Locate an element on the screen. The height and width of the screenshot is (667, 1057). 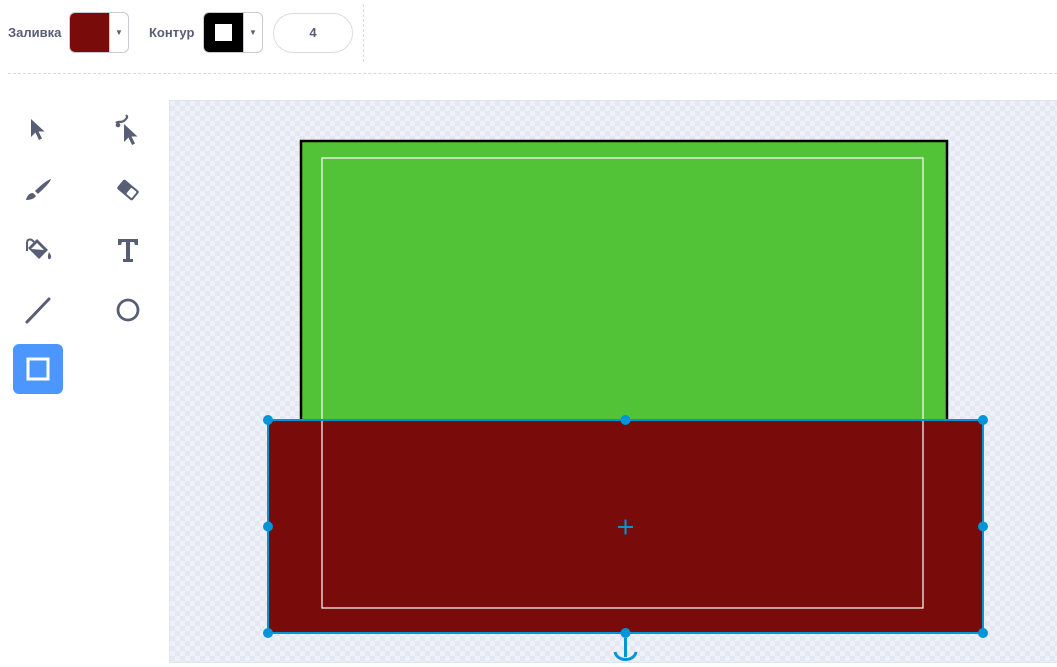
arrow-pointer-icon is located at coordinates (38, 129).